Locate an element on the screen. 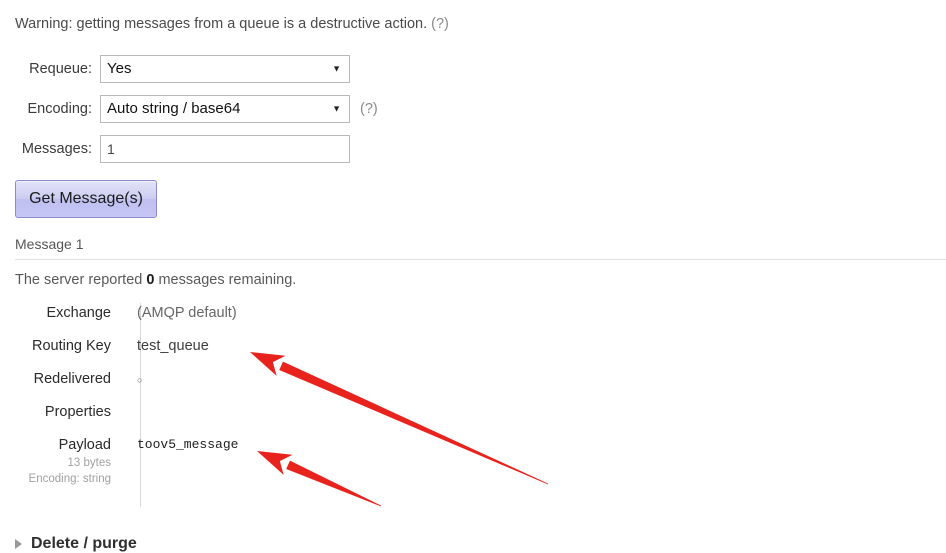 The width and height of the screenshot is (946, 553). detail-row: Exchange (AMQP default) is located at coordinates (300, 319).